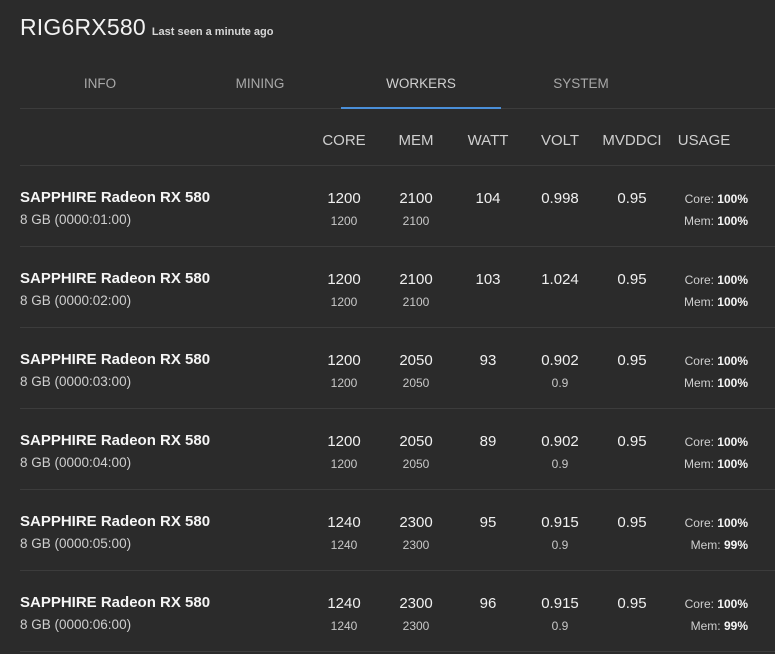 This screenshot has height=654, width=775. Describe the element at coordinates (560, 279) in the screenshot. I see `voltage: 1.024` at that location.